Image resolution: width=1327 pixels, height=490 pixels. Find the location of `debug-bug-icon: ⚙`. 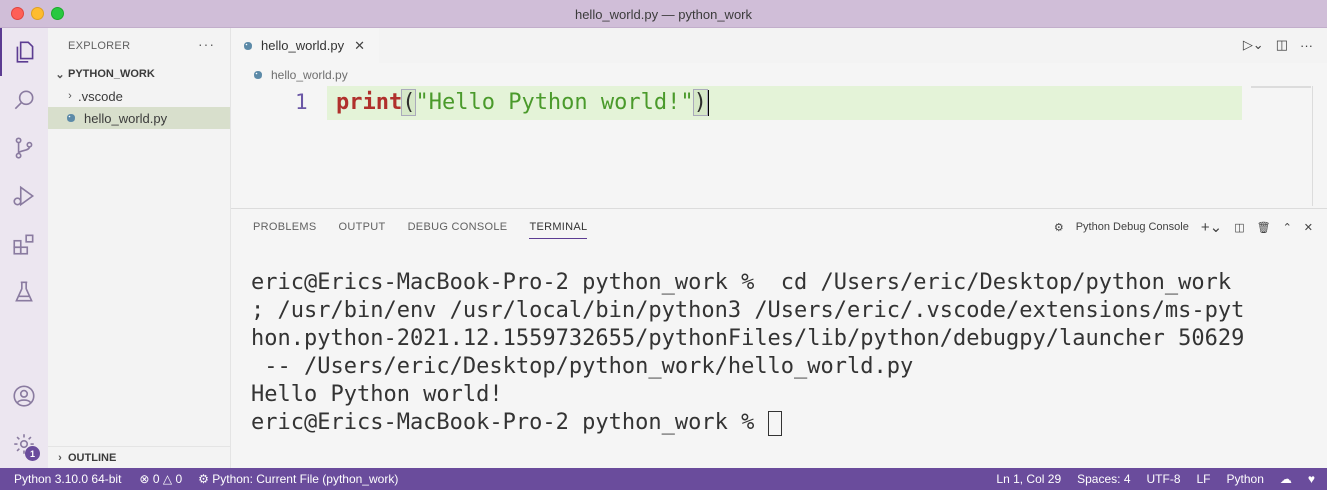

debug-bug-icon: ⚙ is located at coordinates (1058, 227).